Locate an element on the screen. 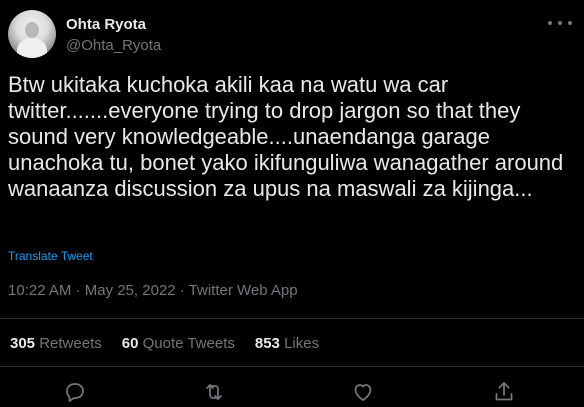 This screenshot has width=584, height=407. quote-tweets-stat: 60 Quote Tweets is located at coordinates (178, 343).